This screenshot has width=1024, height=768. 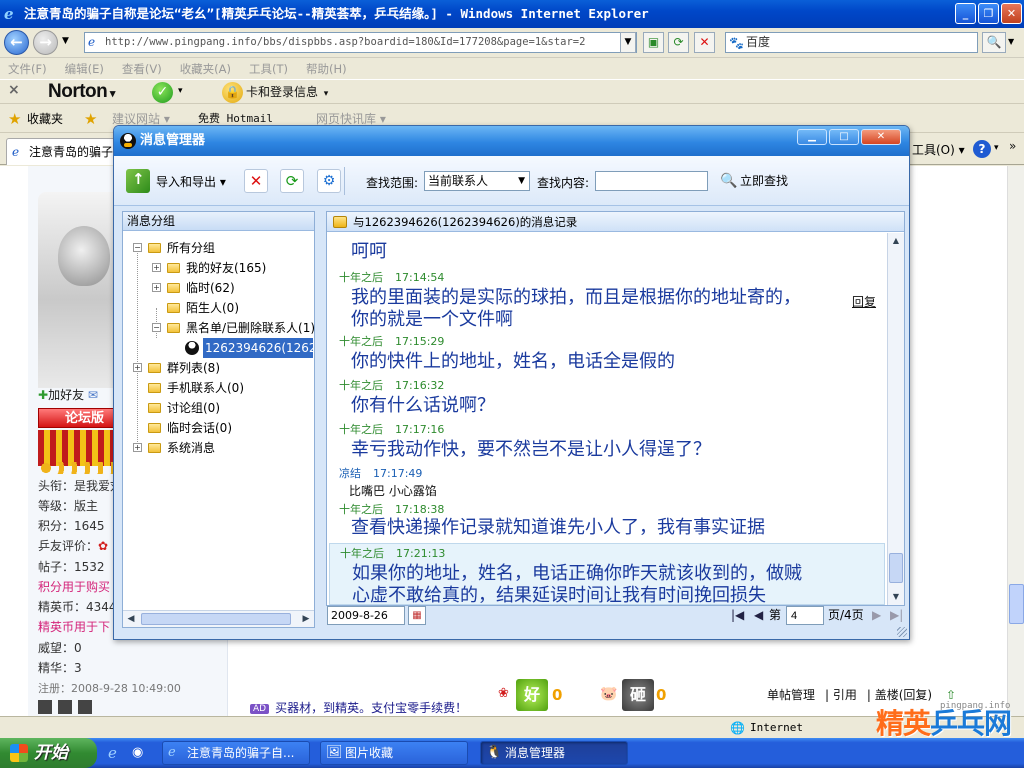 What do you see at coordinates (704, 42) in the screenshot?
I see `stop-icon: ✕` at bounding box center [704, 42].